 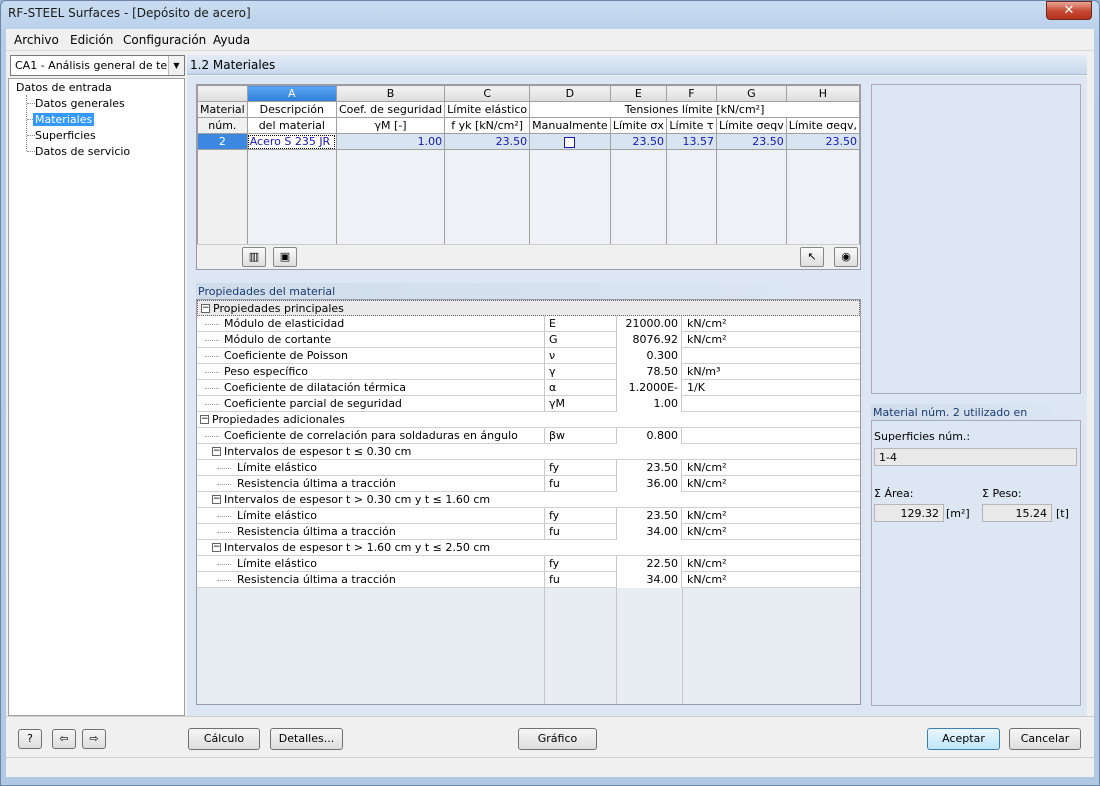 What do you see at coordinates (691, 125) in the screenshot?
I see `sub-header-tau: Límite τ` at bounding box center [691, 125].